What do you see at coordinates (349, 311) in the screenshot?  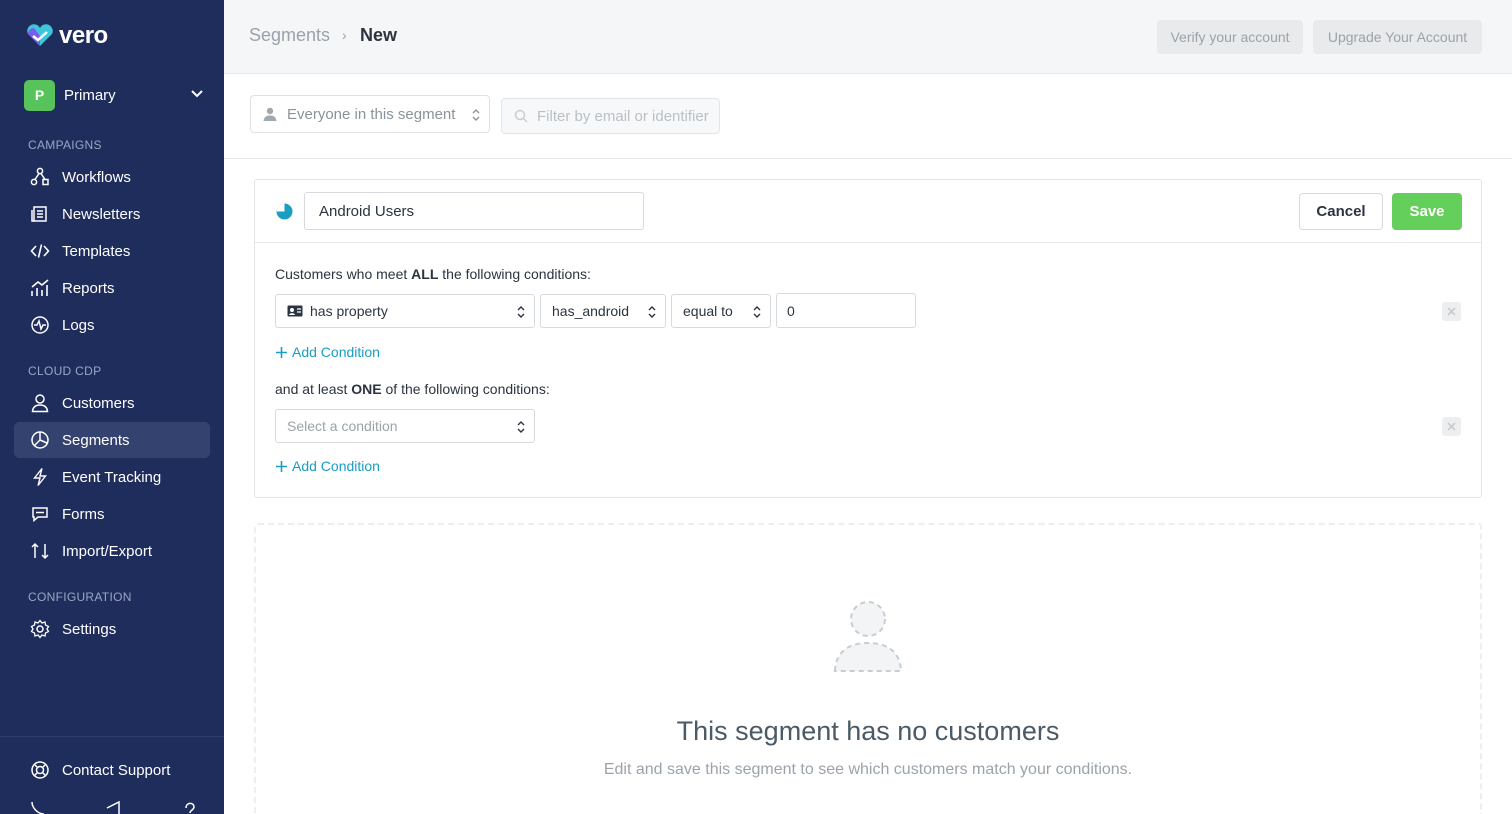 I see `condition-type-value: has property` at bounding box center [349, 311].